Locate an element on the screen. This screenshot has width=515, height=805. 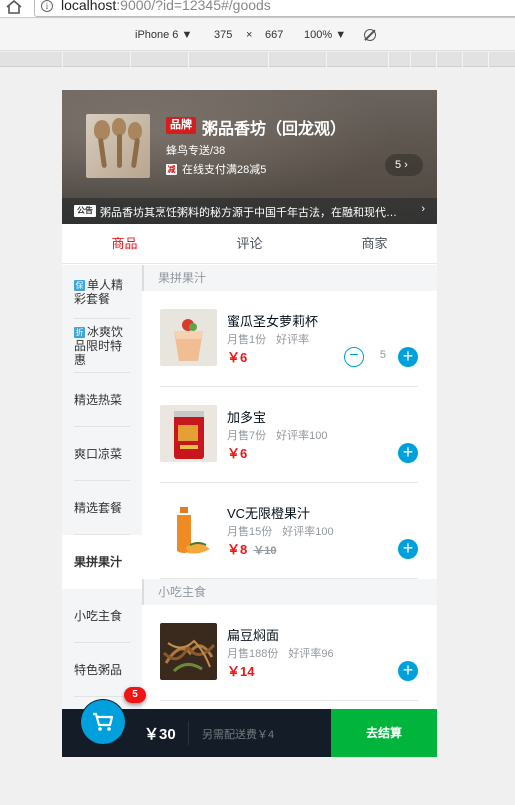
old-price: ￥10 is located at coordinates (265, 551).